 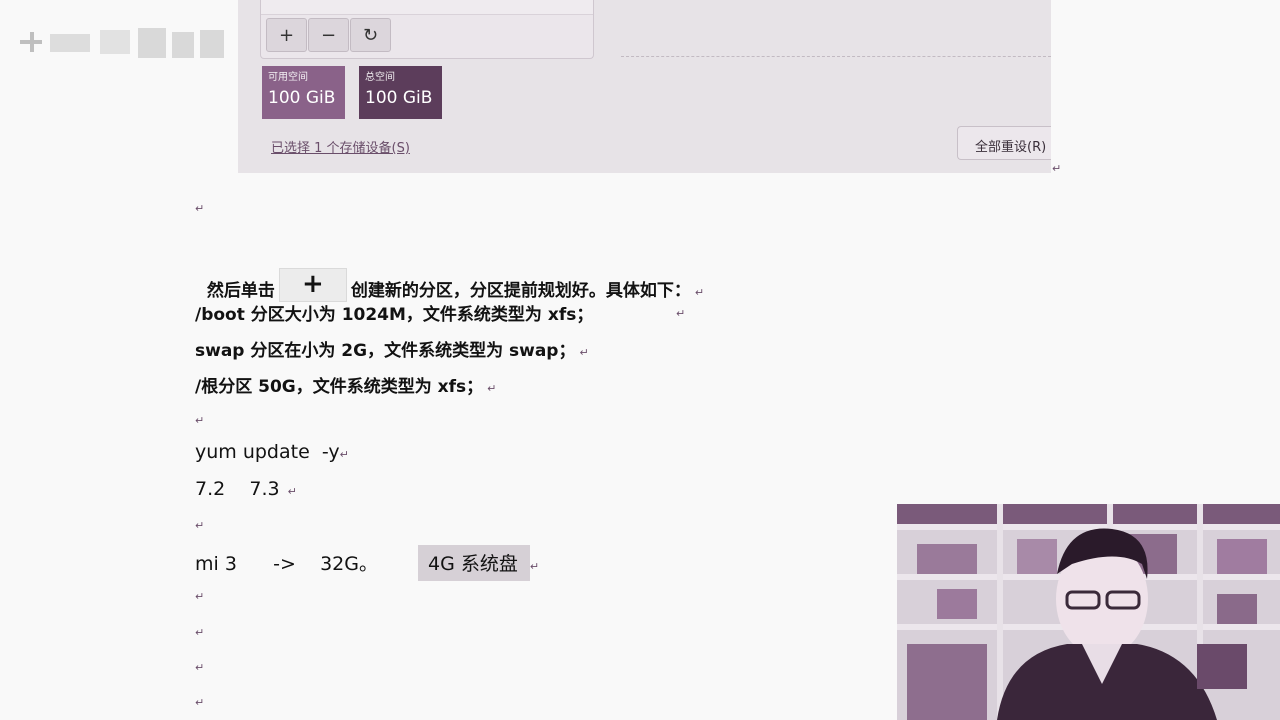 I want to click on add-partition-button: +, so click(x=286, y=35).